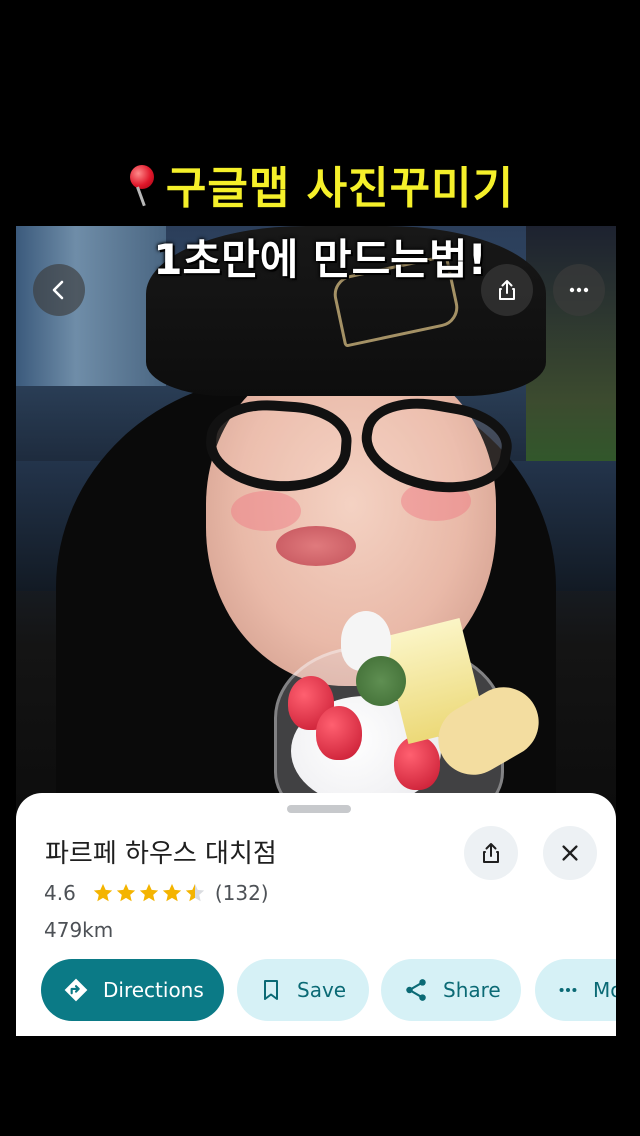 This screenshot has height=1136, width=640. I want to click on save-button: Save, so click(303, 990).